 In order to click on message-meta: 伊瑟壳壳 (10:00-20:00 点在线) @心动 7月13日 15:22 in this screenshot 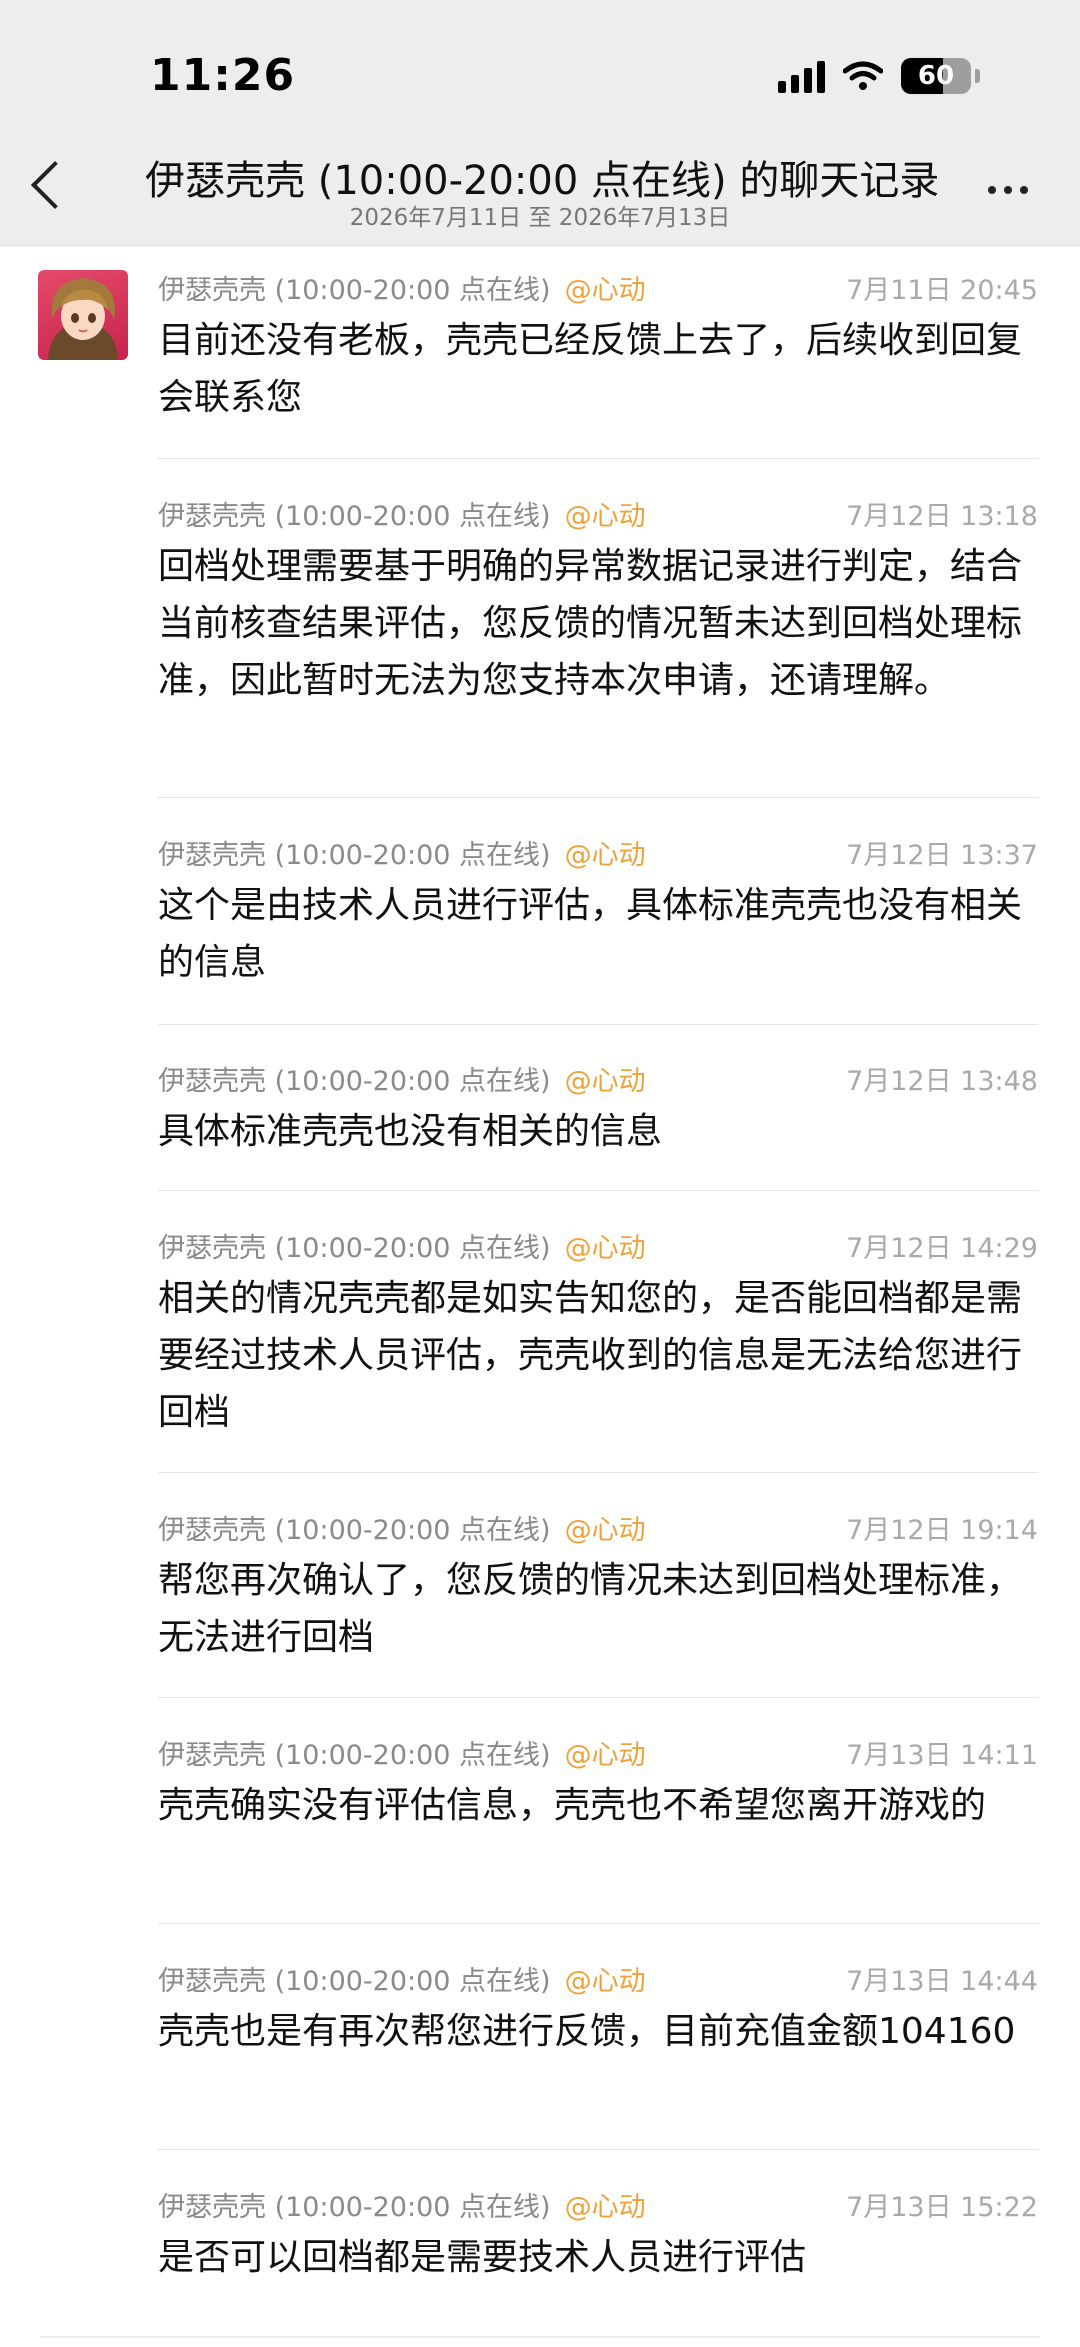, I will do `click(598, 2205)`.